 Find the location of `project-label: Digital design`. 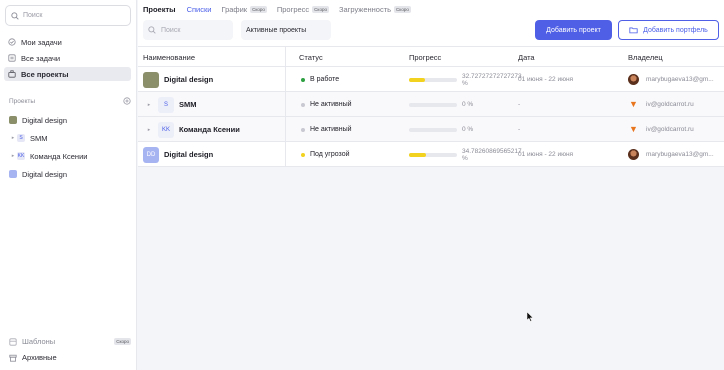

project-label: Digital design is located at coordinates (45, 174).